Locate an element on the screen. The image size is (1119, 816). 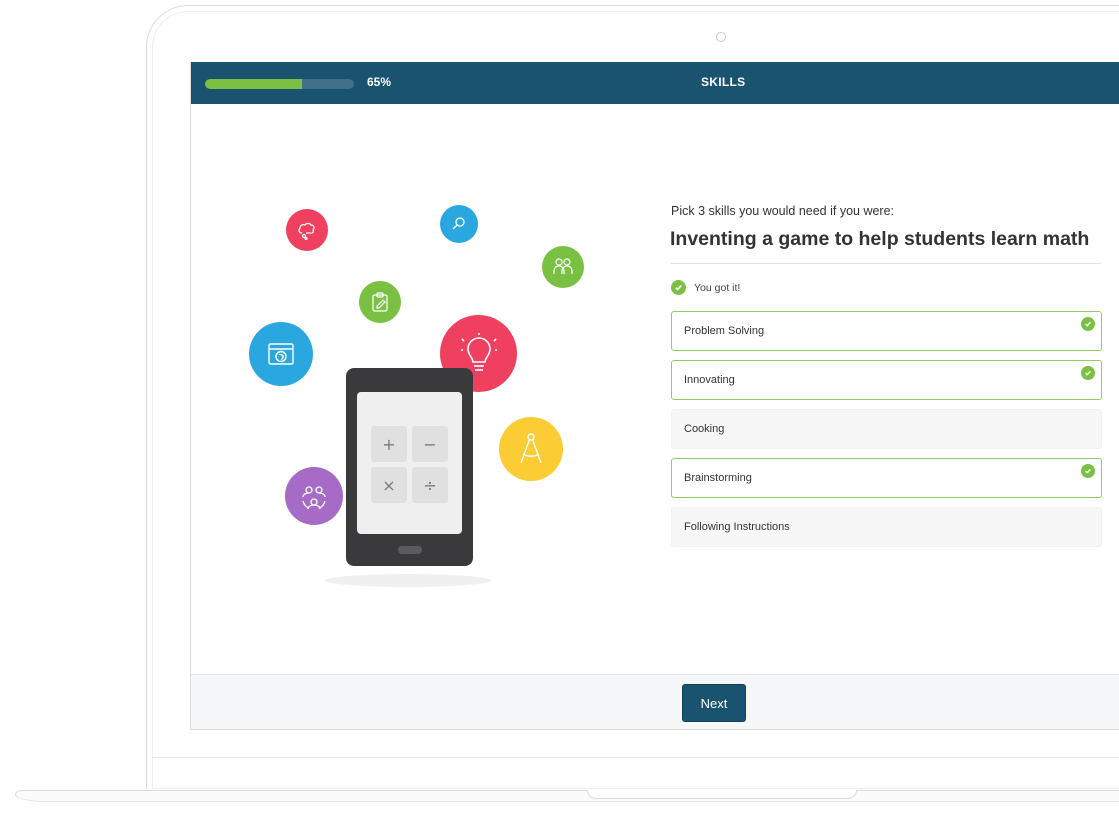
people-group-icon is located at coordinates (563, 267).